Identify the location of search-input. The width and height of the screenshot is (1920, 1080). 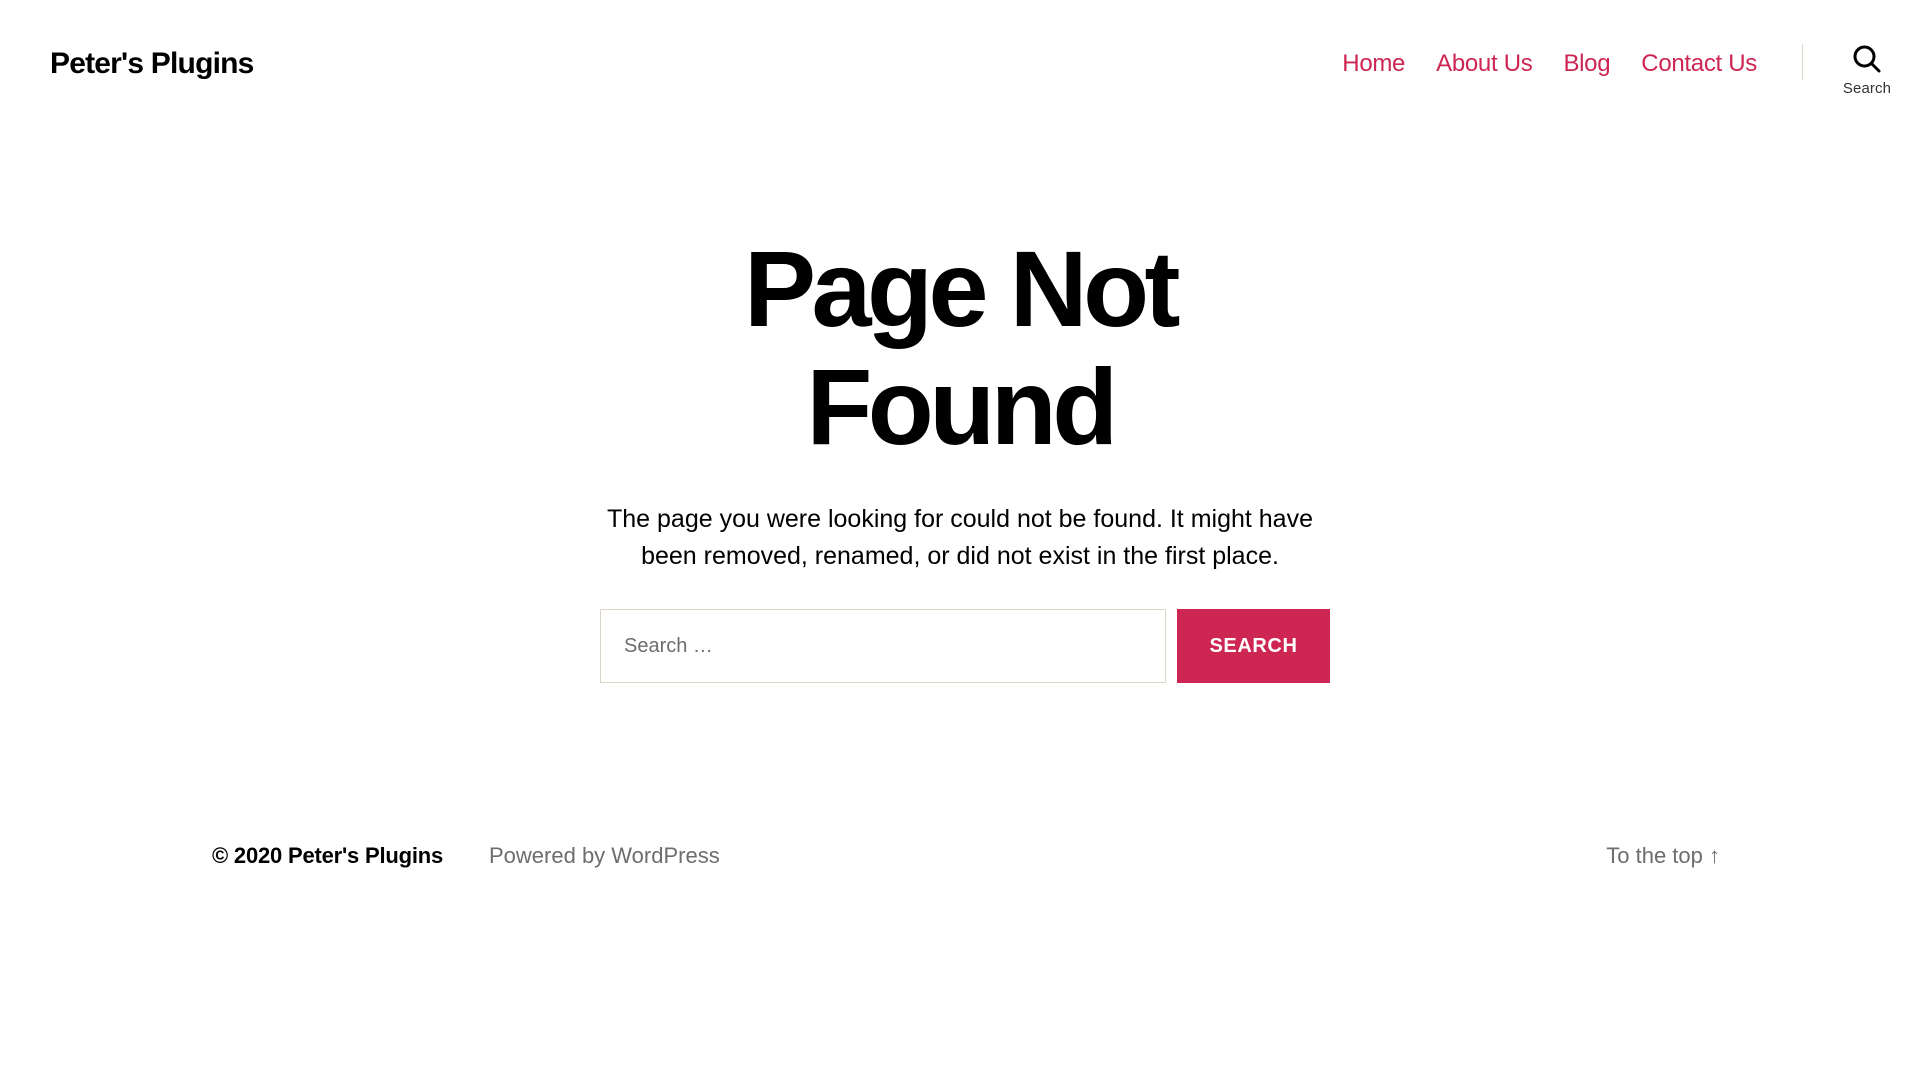
(883, 646).